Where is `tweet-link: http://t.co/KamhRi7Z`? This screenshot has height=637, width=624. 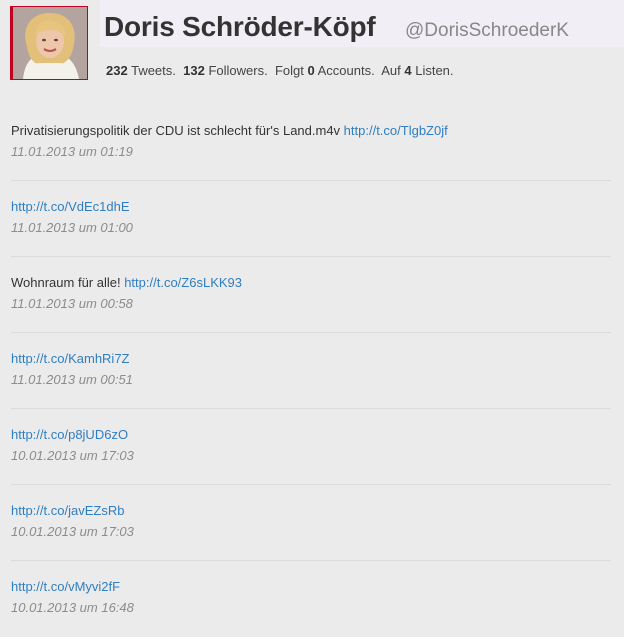 tweet-link: http://t.co/KamhRi7Z is located at coordinates (70, 358).